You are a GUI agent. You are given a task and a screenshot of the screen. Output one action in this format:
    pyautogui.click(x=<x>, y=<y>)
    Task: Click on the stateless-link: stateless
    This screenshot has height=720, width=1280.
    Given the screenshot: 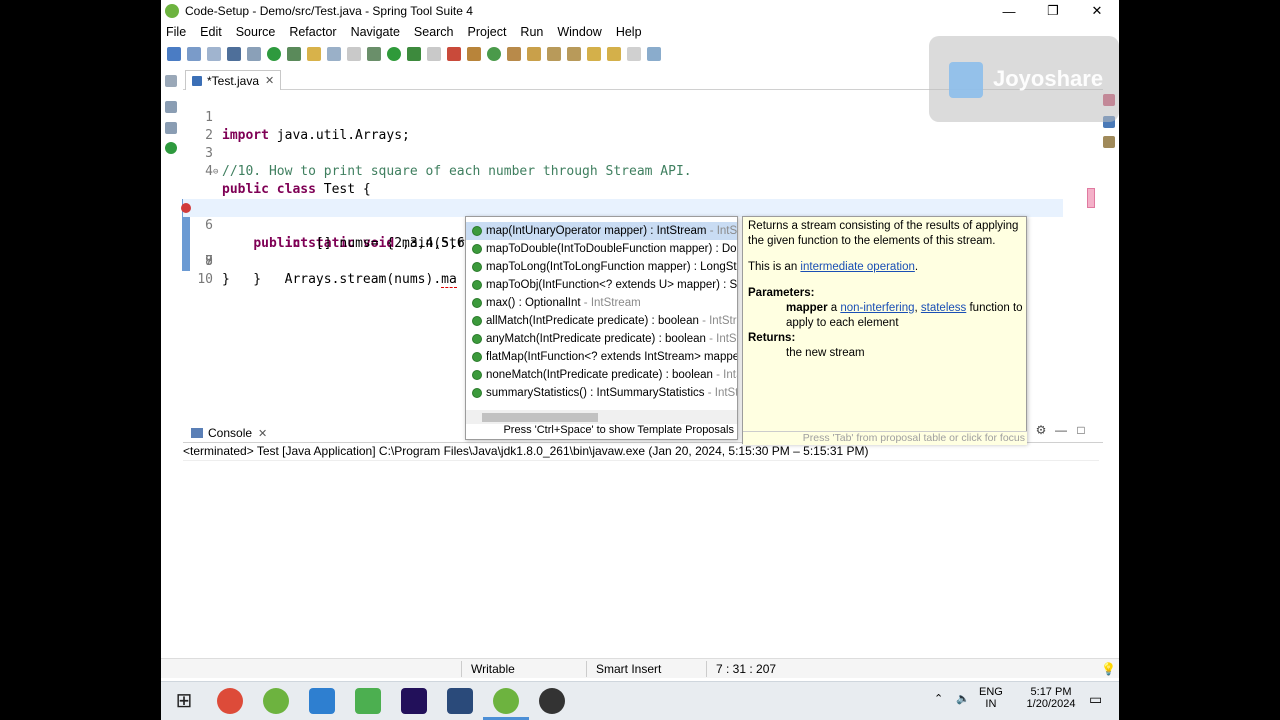 What is the action you would take?
    pyautogui.click(x=943, y=308)
    